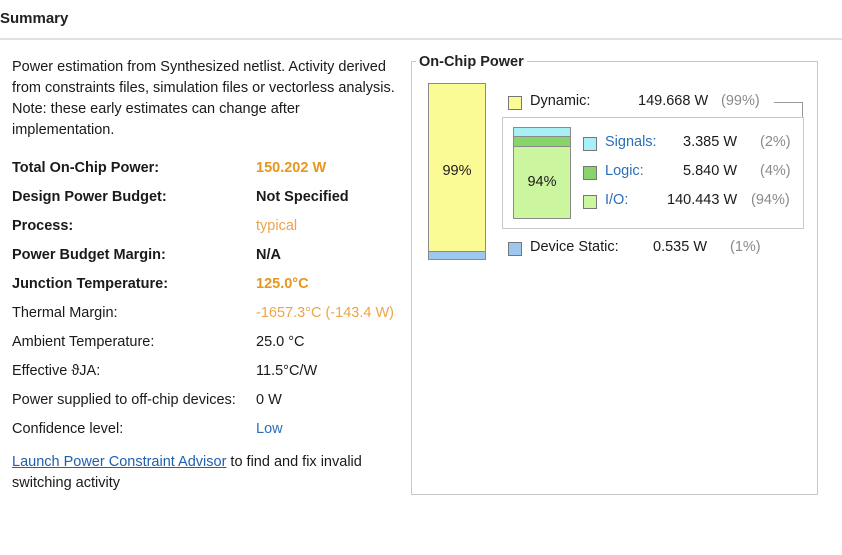  I want to click on ambient-temp-value: 25.0 °C, so click(280, 342).